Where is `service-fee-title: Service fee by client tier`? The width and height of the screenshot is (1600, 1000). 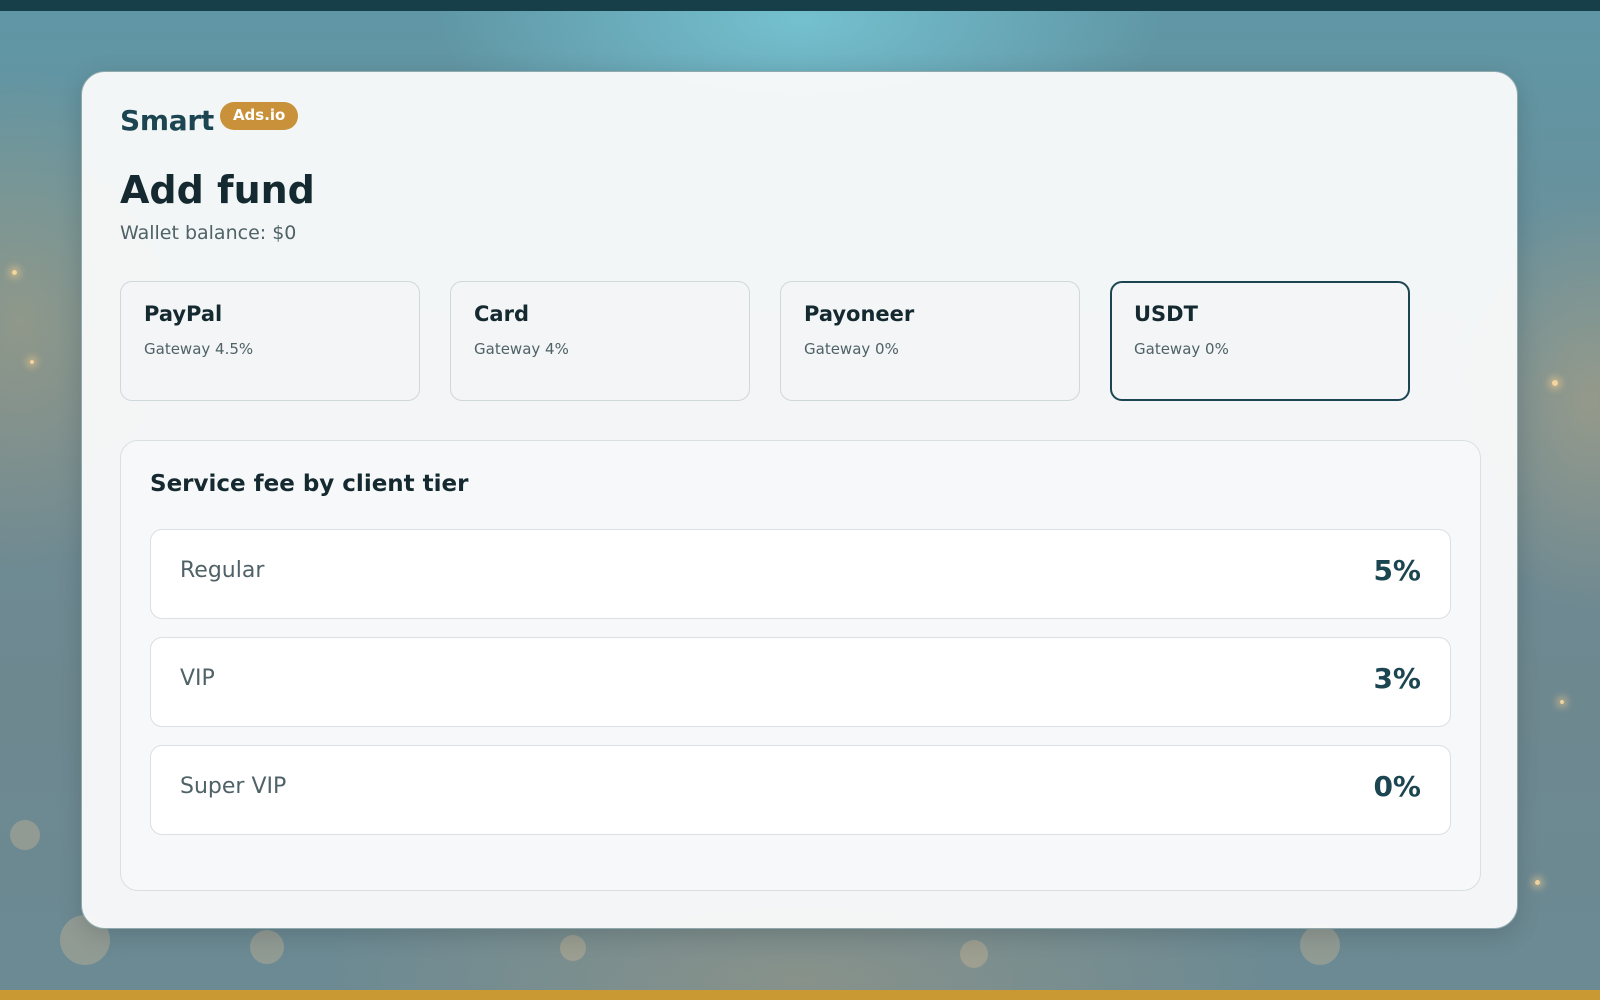 service-fee-title: Service fee by client tier is located at coordinates (309, 484).